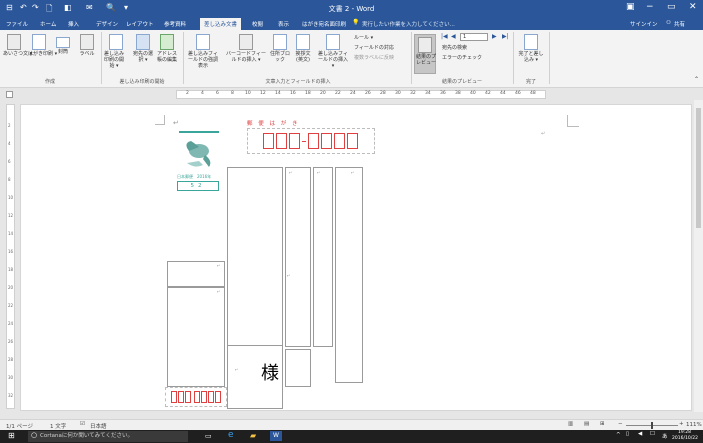 The image size is (703, 443). I want to click on notifications-icon: ☐, so click(652, 434).